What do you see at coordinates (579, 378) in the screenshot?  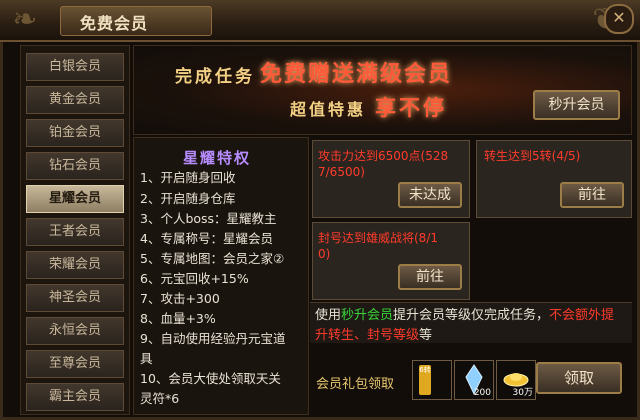 I see `claim-gift-button: 领取` at bounding box center [579, 378].